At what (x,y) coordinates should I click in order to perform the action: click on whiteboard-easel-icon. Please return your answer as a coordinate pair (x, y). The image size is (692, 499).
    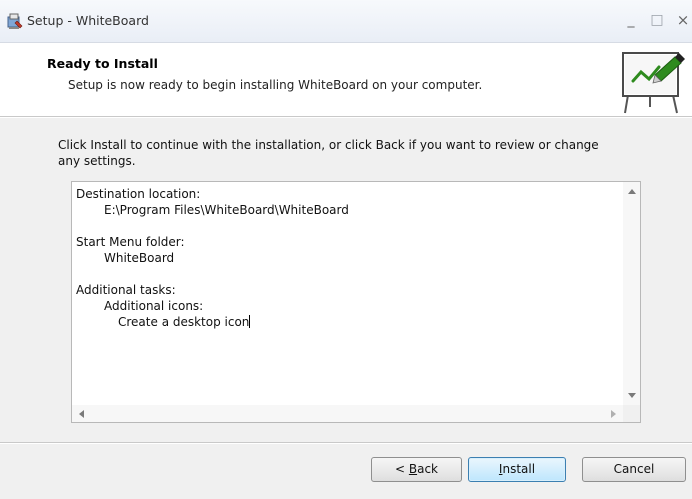
    Looking at the image, I should click on (651, 80).